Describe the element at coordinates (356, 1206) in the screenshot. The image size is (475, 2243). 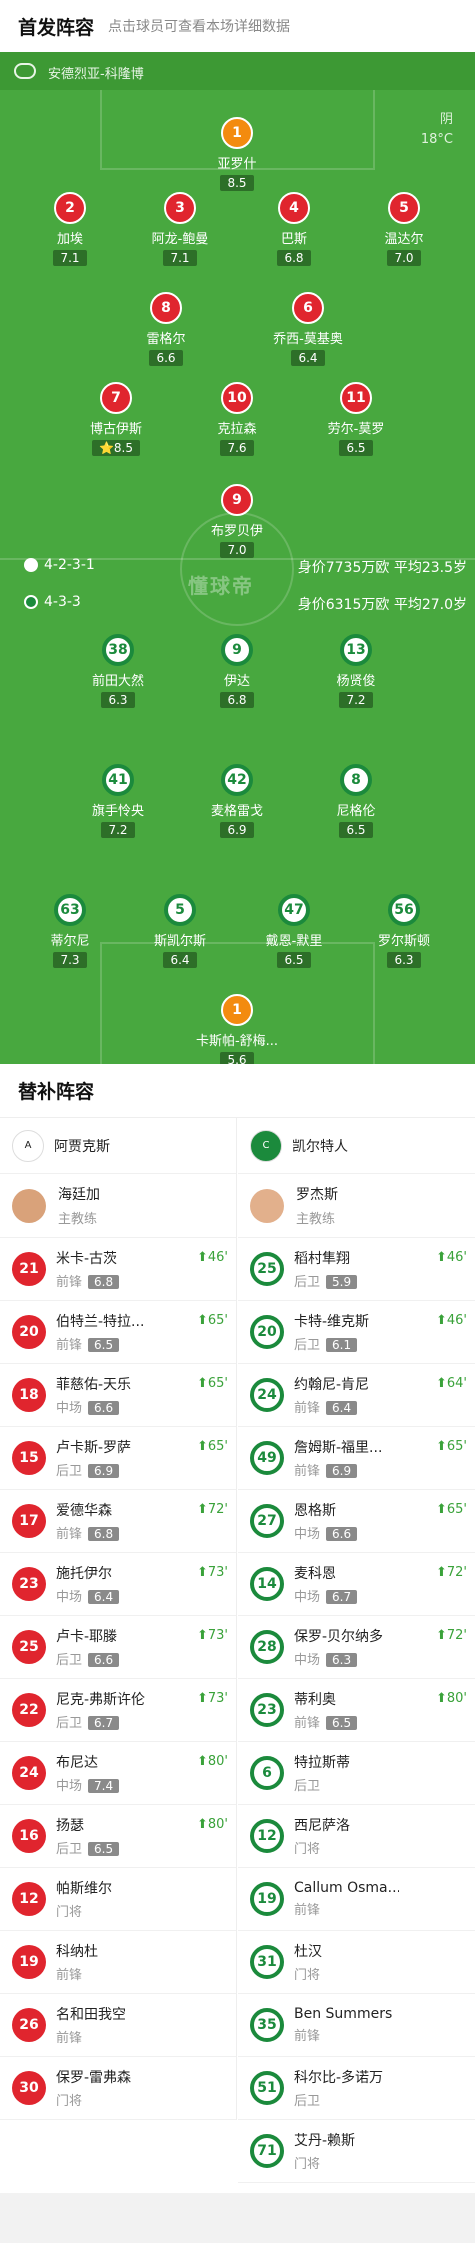
I see `away-coach-row: 罗杰斯 主教练` at that location.